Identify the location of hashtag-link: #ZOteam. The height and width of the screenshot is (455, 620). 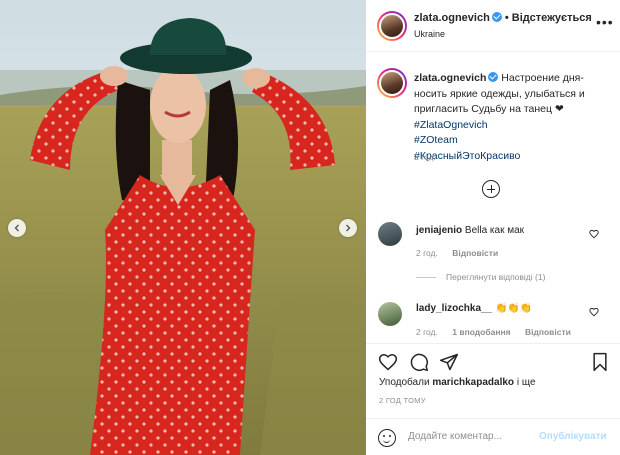
(514, 141).